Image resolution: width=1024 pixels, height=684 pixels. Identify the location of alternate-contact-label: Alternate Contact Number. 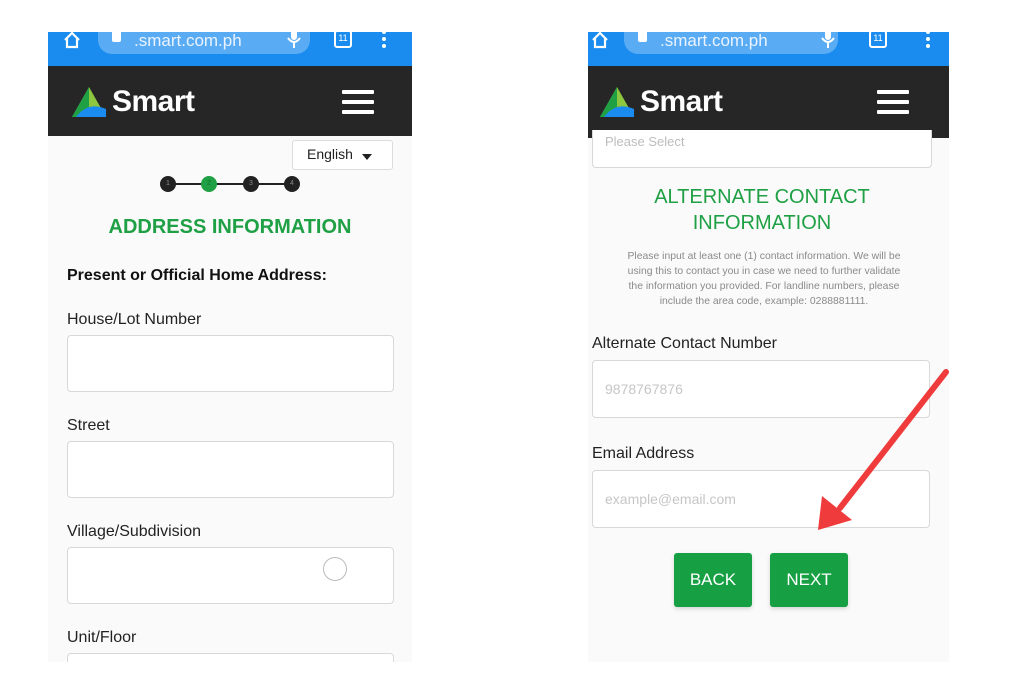
(684, 343).